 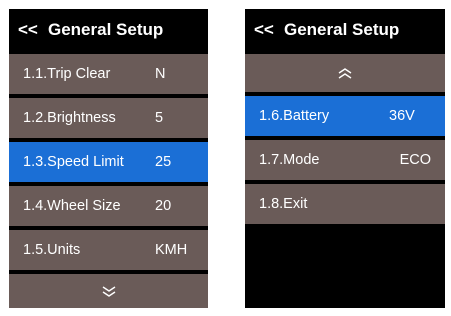 What do you see at coordinates (159, 118) in the screenshot?
I see `menu-item-value: 5` at bounding box center [159, 118].